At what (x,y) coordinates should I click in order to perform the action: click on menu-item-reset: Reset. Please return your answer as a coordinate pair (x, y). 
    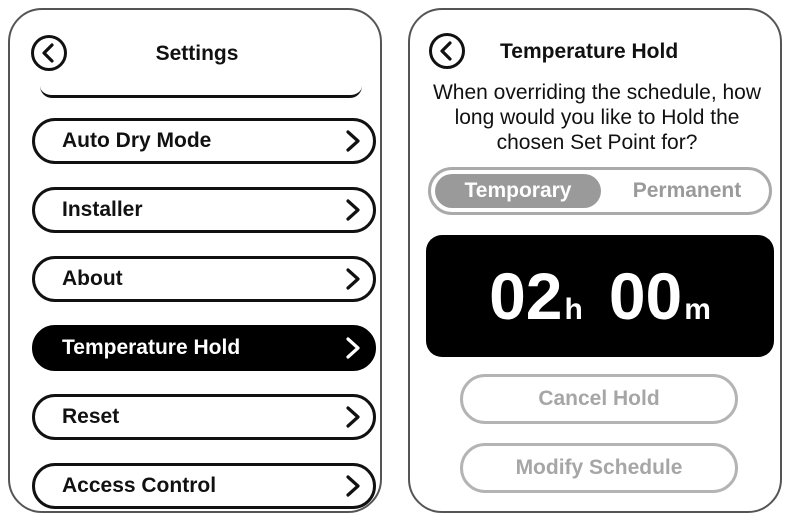
    Looking at the image, I should click on (204, 417).